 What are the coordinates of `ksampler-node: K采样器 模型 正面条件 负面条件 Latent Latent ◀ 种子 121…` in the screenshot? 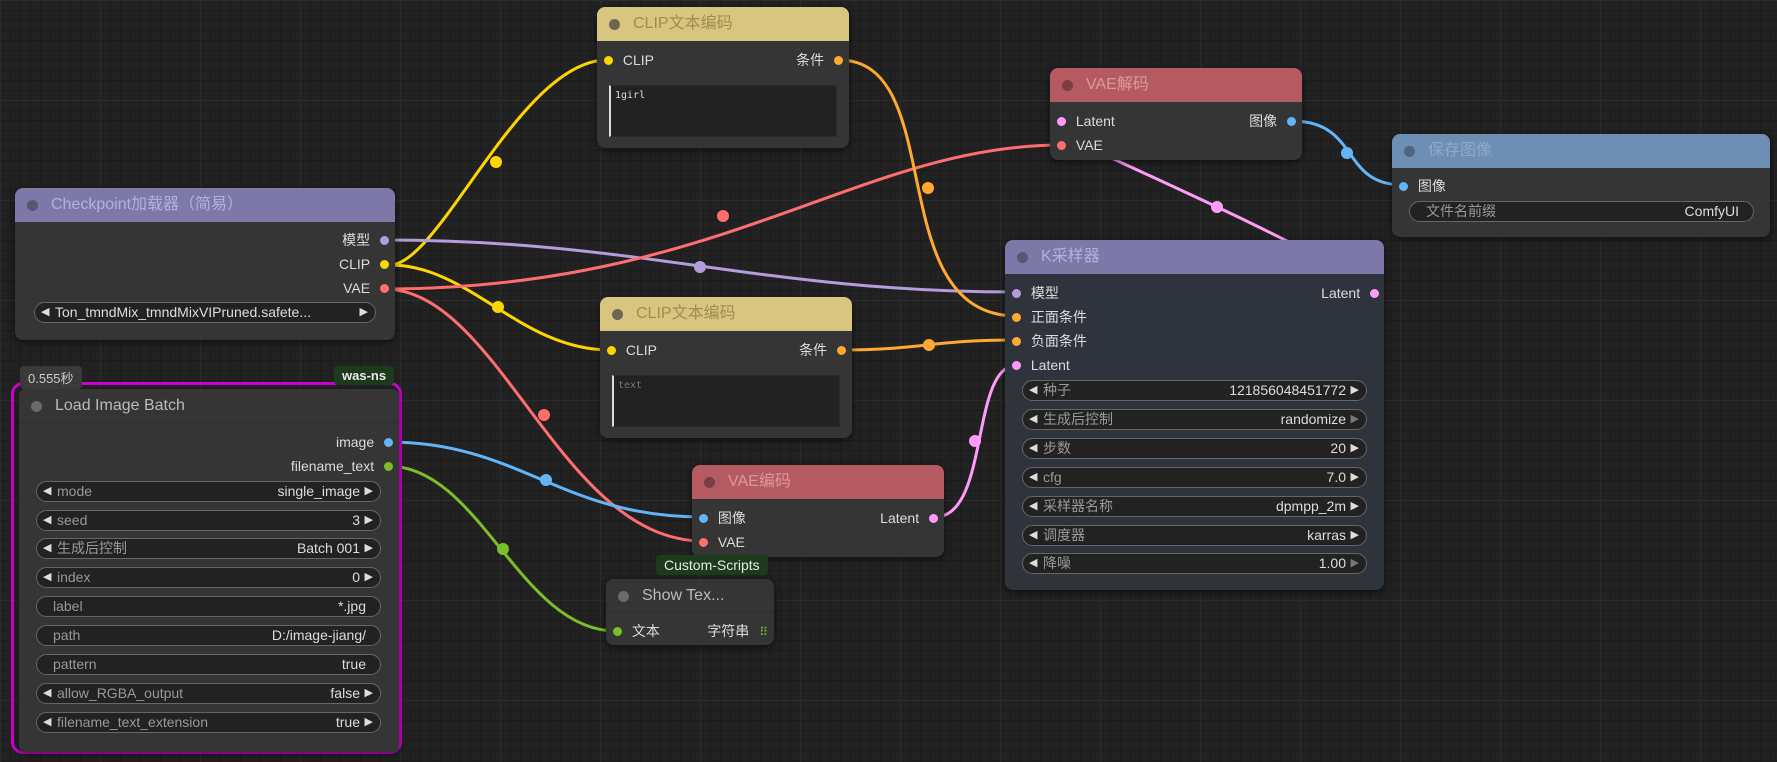 It's located at (1194, 415).